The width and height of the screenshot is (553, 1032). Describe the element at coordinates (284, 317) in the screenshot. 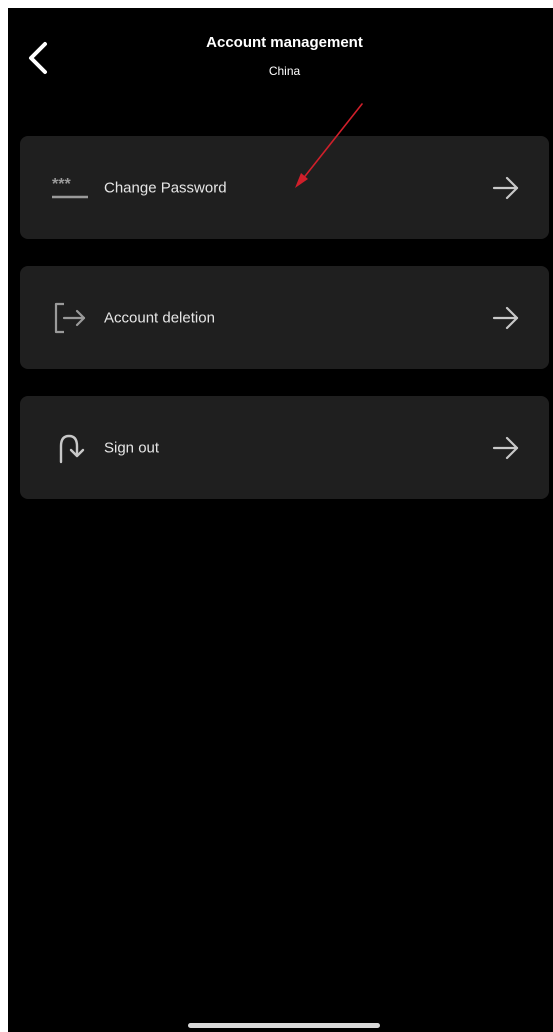

I see `account-deletion-item: Account deletion` at that location.